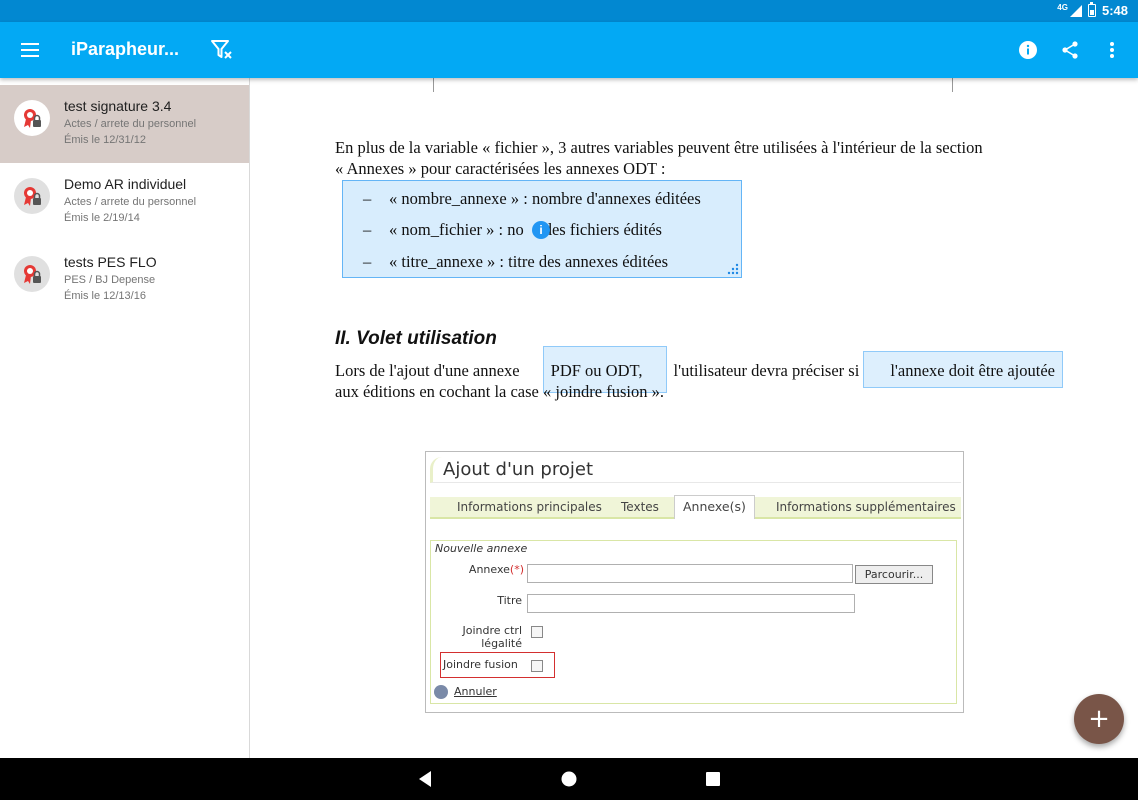  Describe the element at coordinates (110, 262) in the screenshot. I see `item-name: tests PES FLO` at that location.